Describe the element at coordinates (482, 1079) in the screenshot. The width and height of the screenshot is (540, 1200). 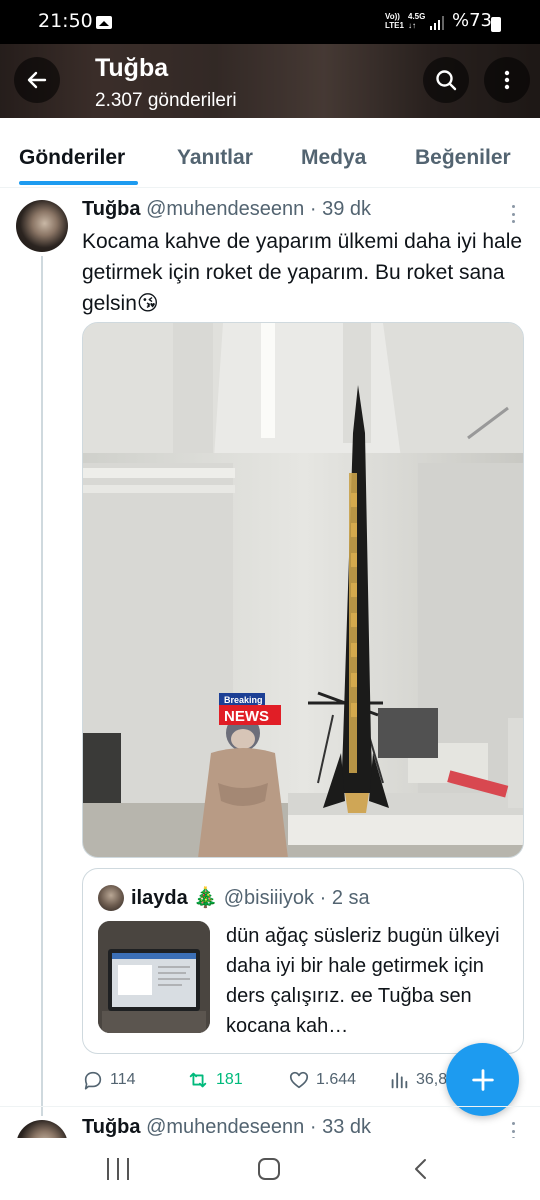
I see `plus-icon` at that location.